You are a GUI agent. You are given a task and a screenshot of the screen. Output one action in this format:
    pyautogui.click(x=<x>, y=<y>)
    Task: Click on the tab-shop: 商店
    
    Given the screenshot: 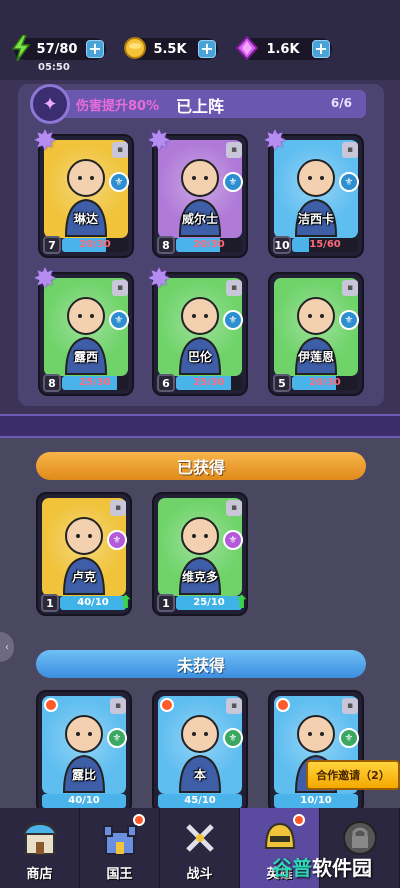 What is the action you would take?
    pyautogui.click(x=40, y=848)
    